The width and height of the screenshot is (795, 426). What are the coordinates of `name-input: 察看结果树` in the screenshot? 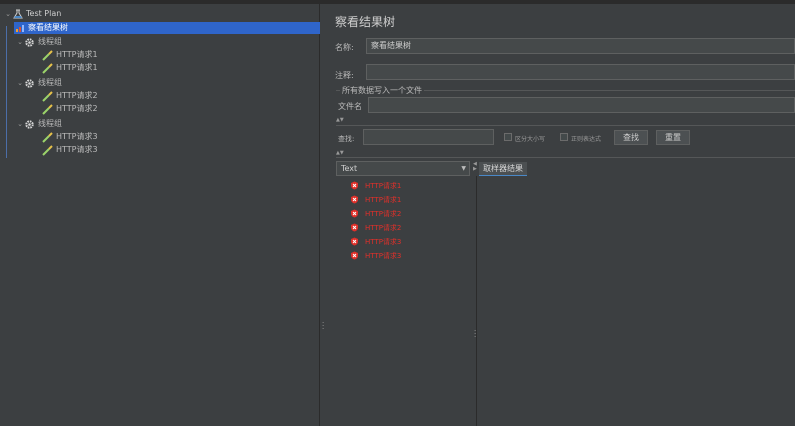 It's located at (580, 46).